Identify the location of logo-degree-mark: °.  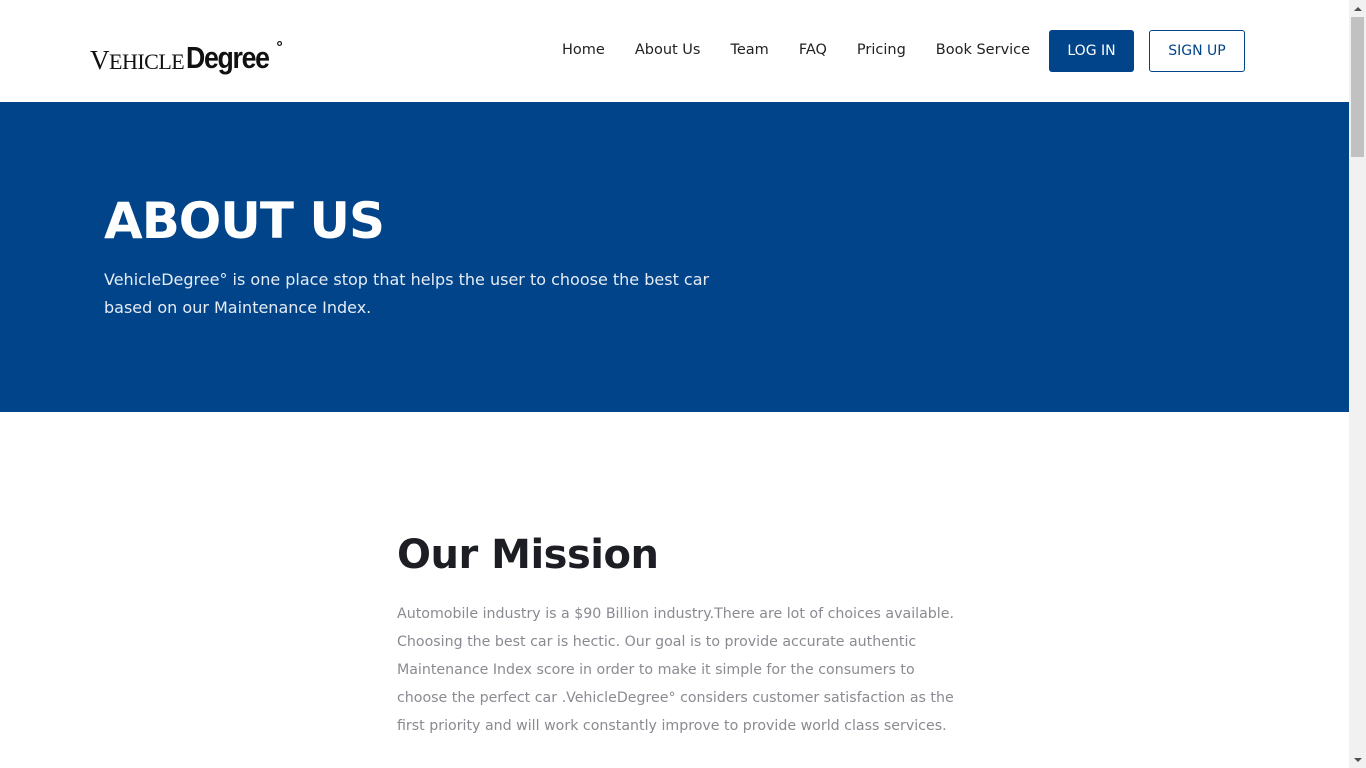
(279, 47).